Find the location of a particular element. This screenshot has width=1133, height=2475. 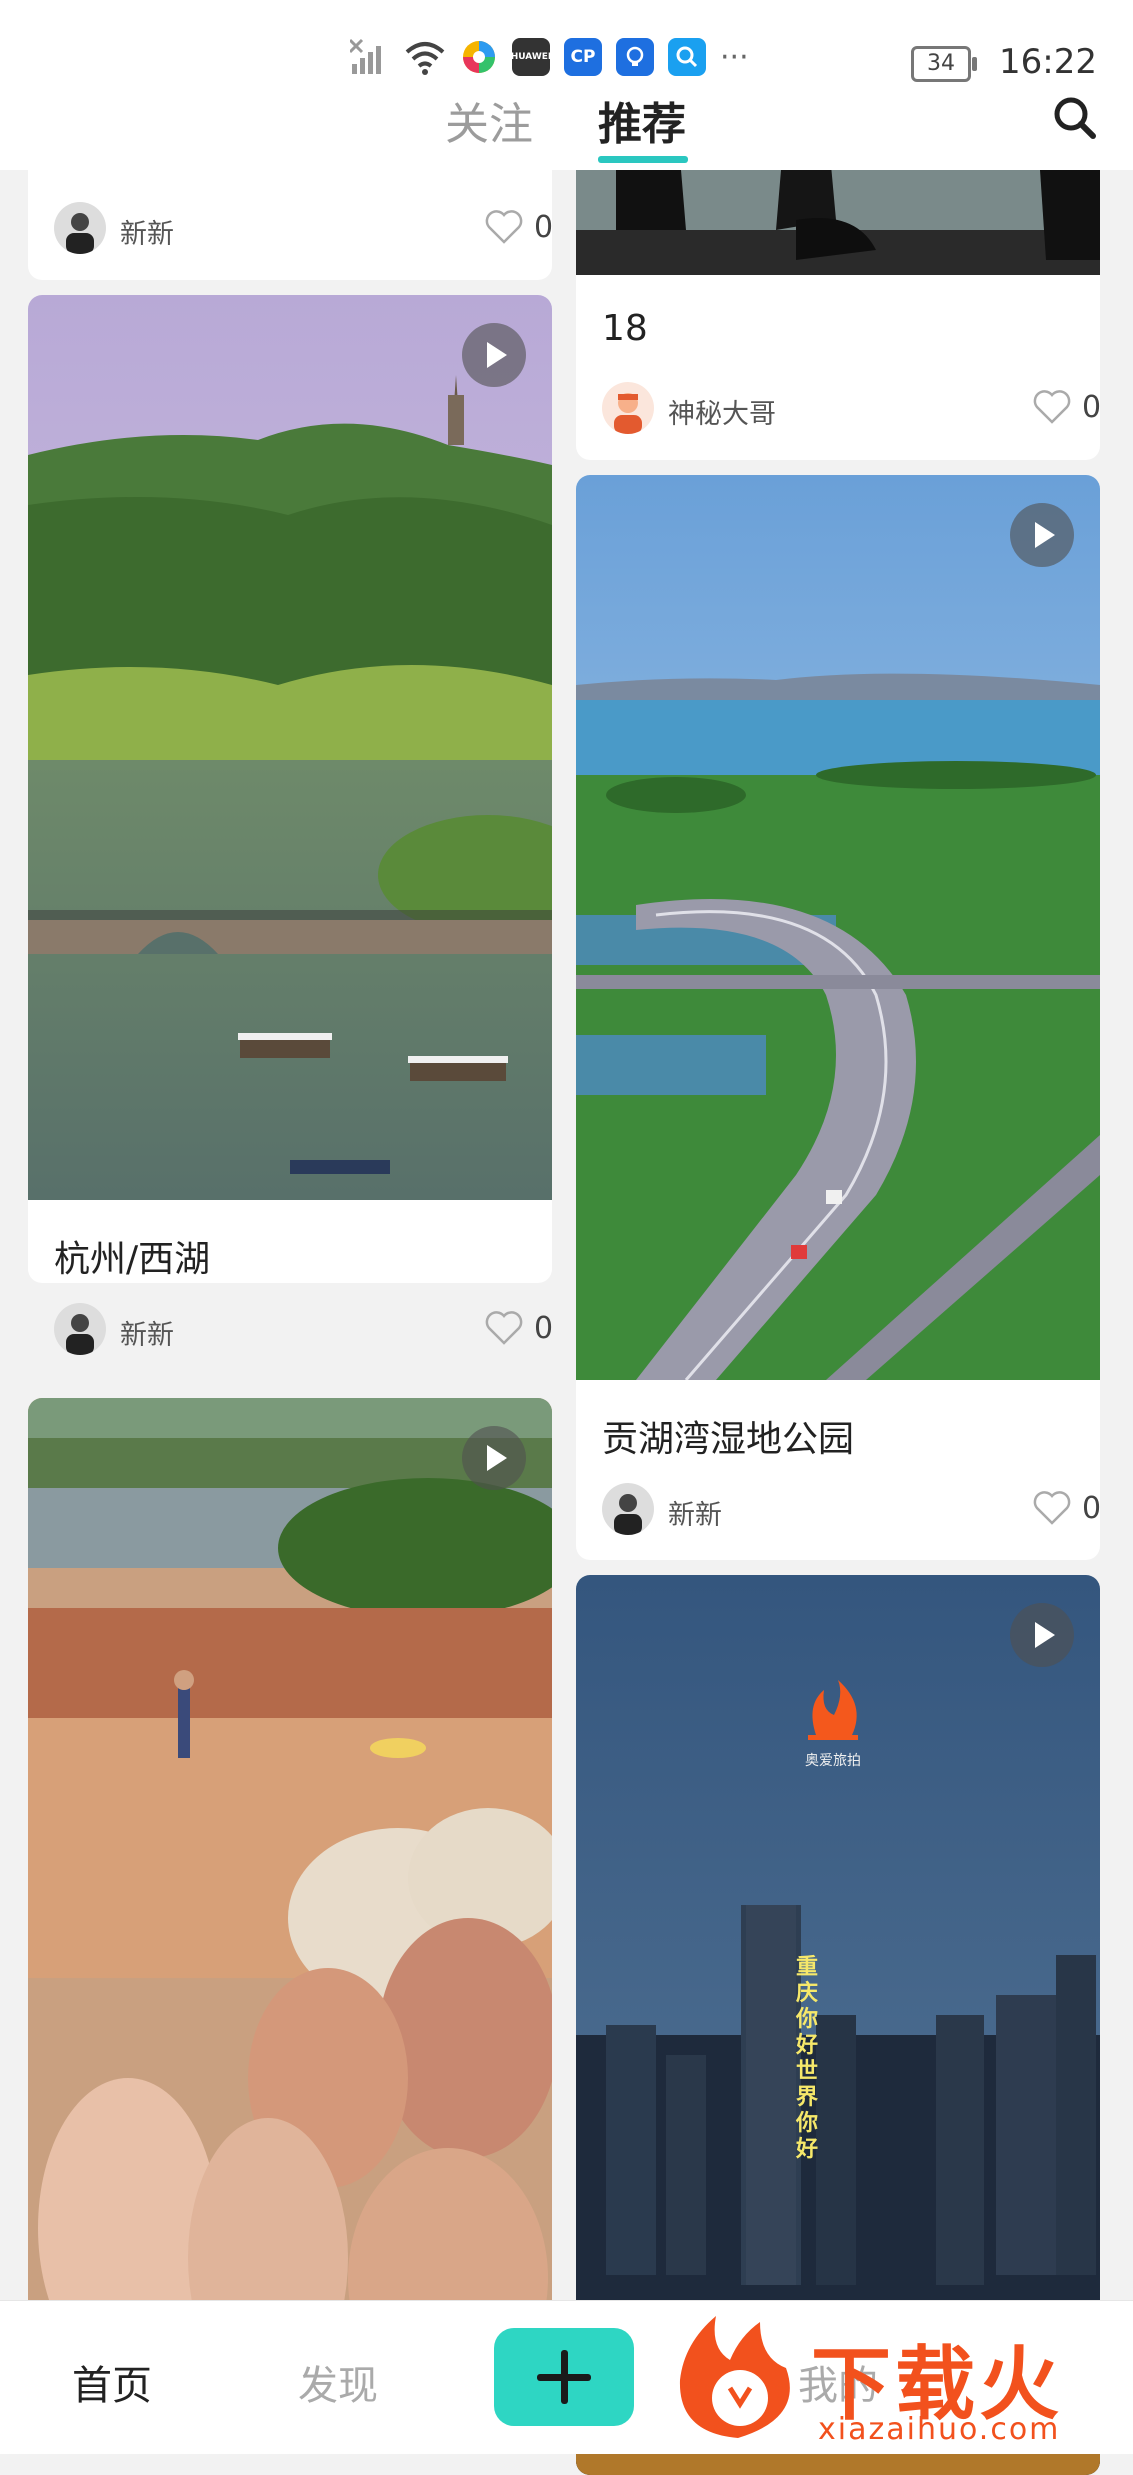

author-row: 神秘大哥 0 is located at coordinates (851, 410).